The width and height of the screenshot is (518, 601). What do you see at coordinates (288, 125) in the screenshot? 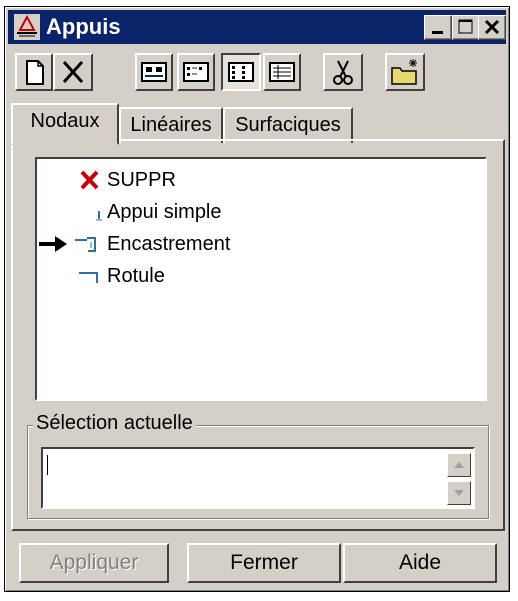
I see `tab-surfaciques: Surfaciques` at bounding box center [288, 125].